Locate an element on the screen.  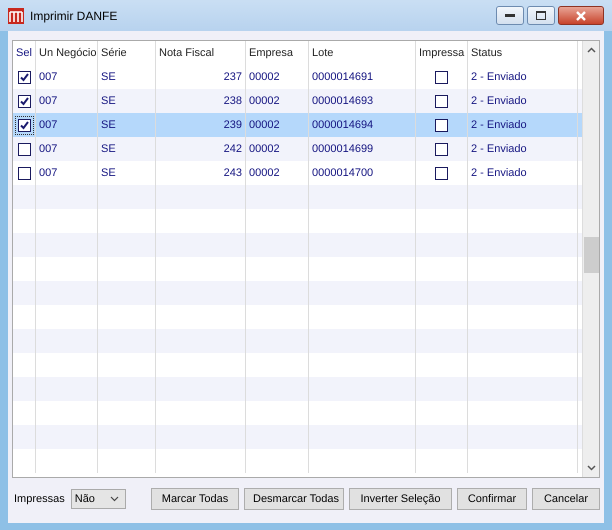
close-button is located at coordinates (581, 15).